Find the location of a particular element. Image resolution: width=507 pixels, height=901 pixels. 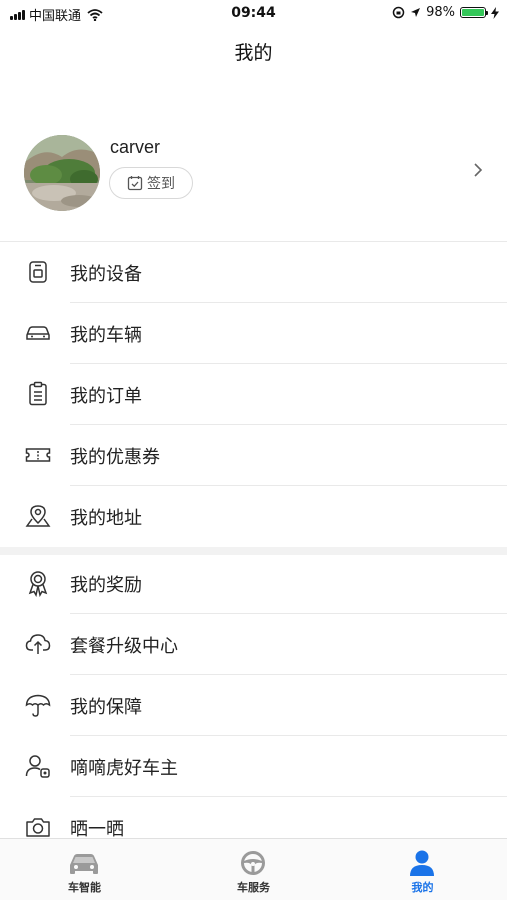

tab-label: 车智能 is located at coordinates (84, 887).